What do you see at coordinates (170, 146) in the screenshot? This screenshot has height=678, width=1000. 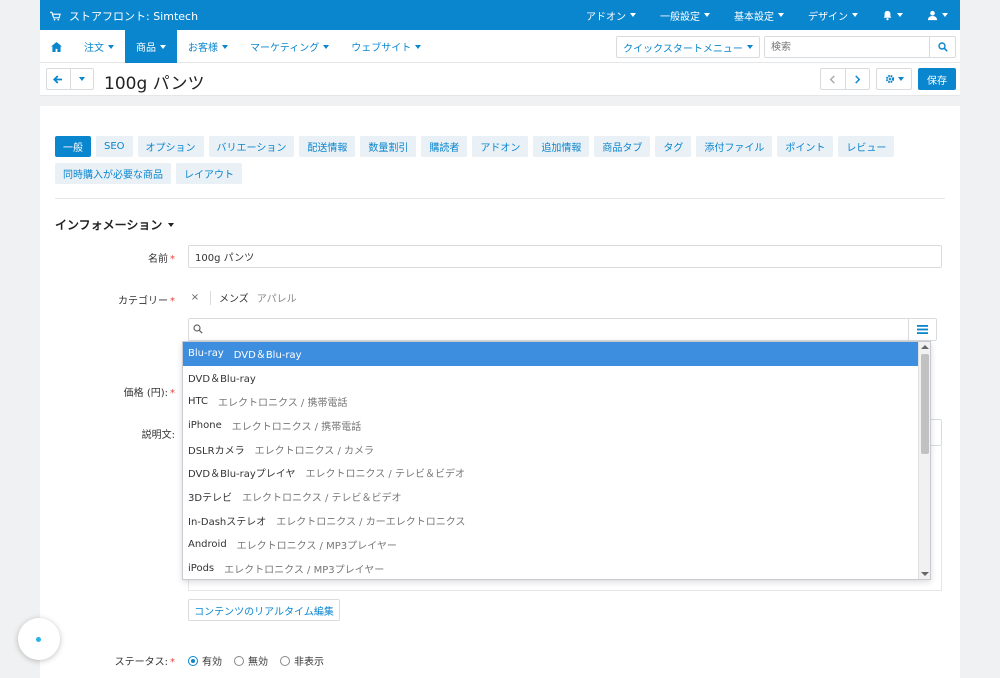 I see `tab-options: オプション` at bounding box center [170, 146].